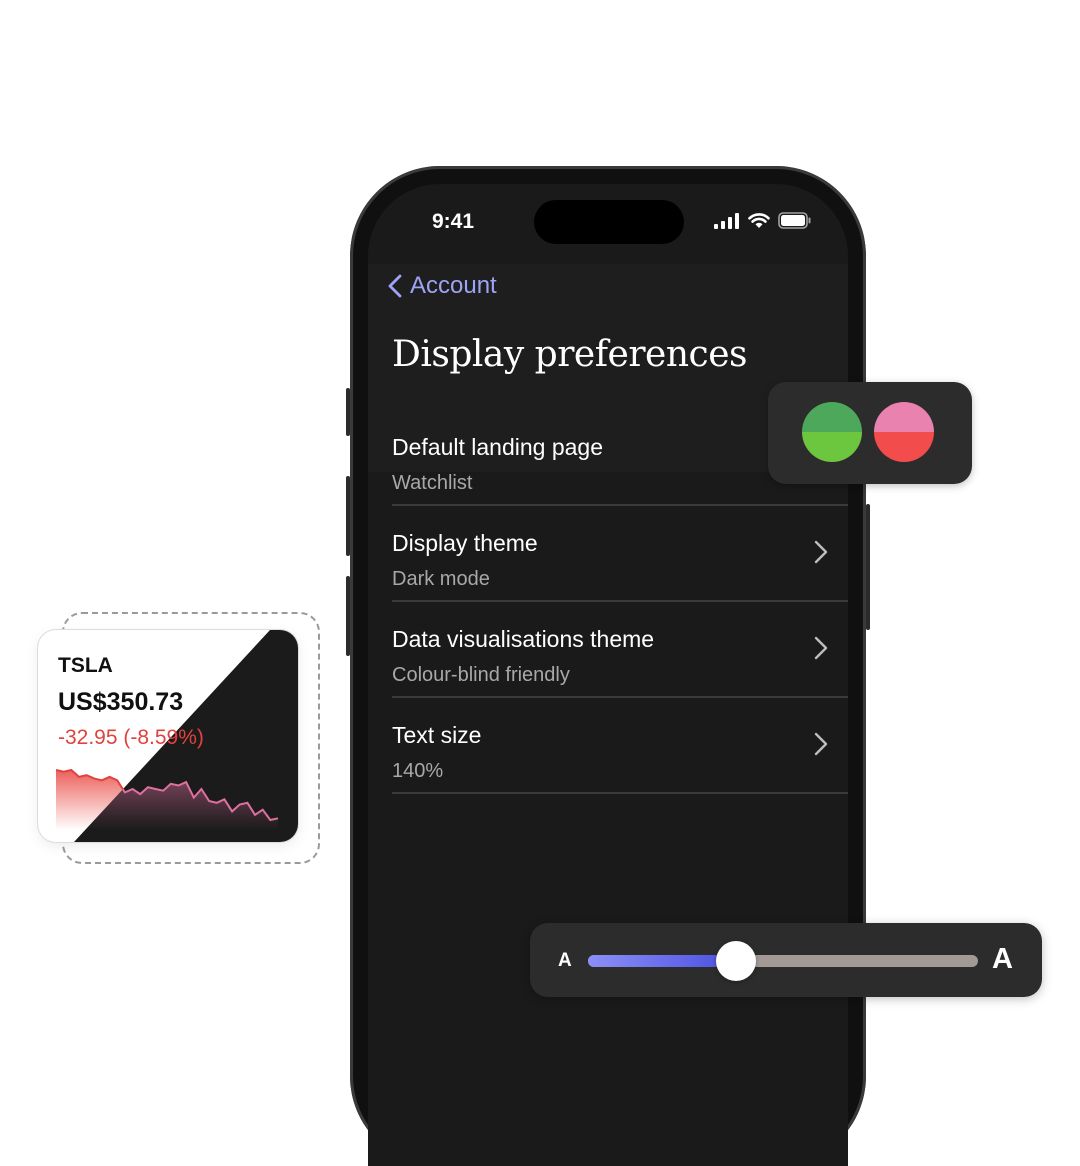 This screenshot has width=1080, height=1166. What do you see at coordinates (168, 736) in the screenshot?
I see `stock-card: TSLA US$350.73 -32.95 (-8.59%)` at bounding box center [168, 736].